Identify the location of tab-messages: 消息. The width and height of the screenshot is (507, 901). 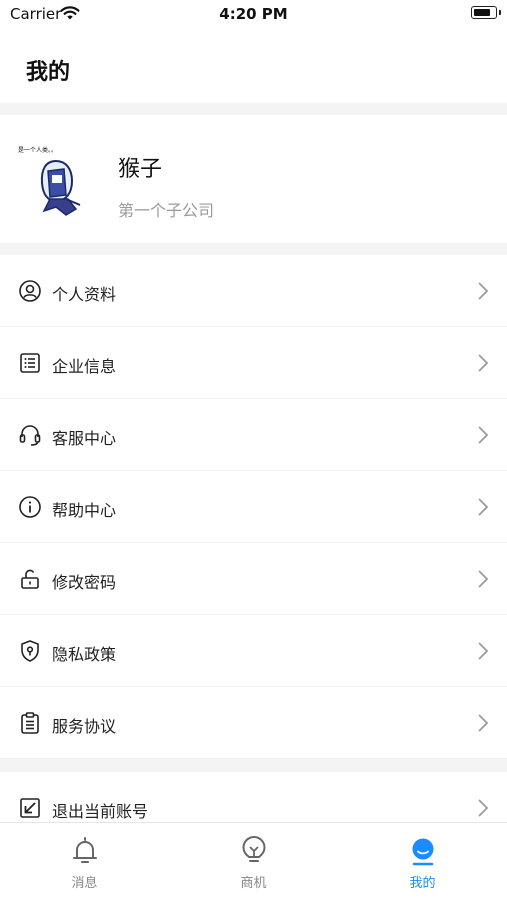
(84, 862).